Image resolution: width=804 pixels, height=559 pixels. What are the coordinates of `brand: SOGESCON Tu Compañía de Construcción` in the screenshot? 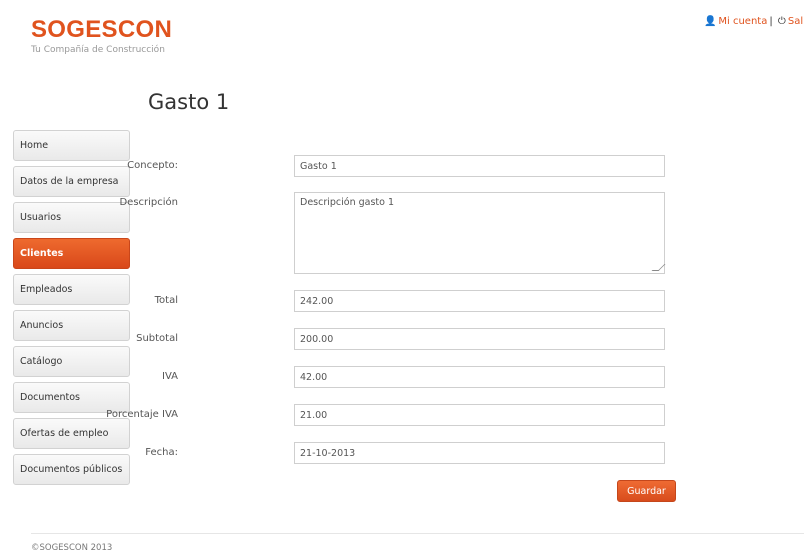 It's located at (101, 35).